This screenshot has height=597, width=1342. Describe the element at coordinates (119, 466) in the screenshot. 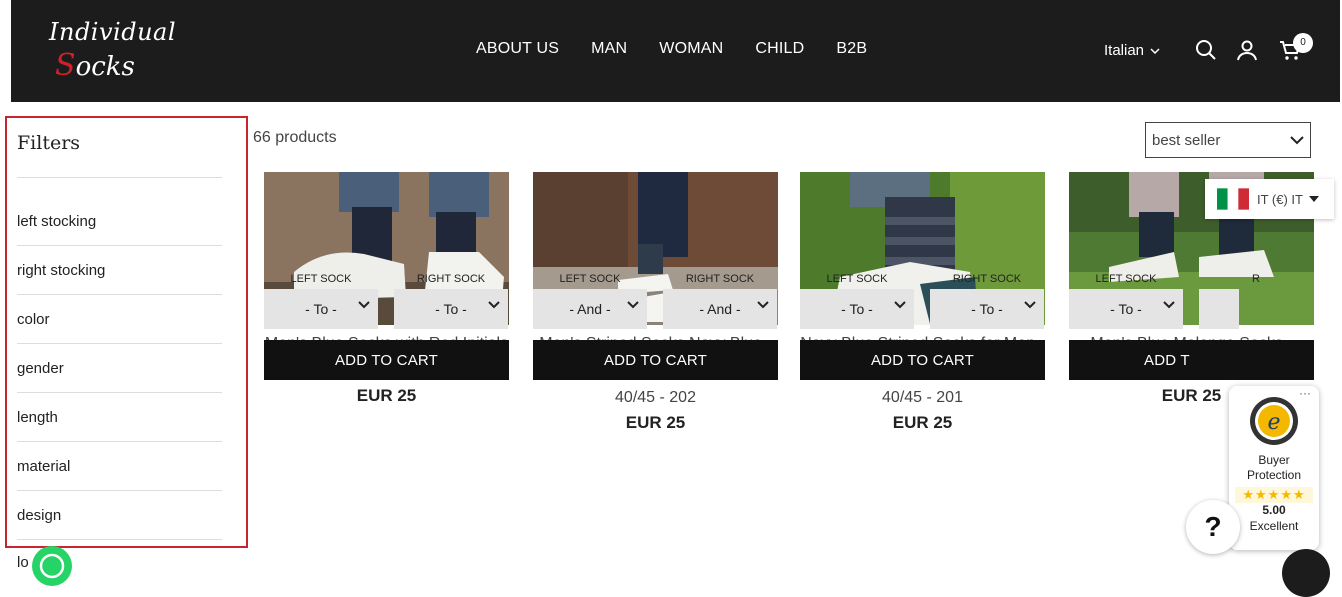

I see `filter-material: material` at that location.